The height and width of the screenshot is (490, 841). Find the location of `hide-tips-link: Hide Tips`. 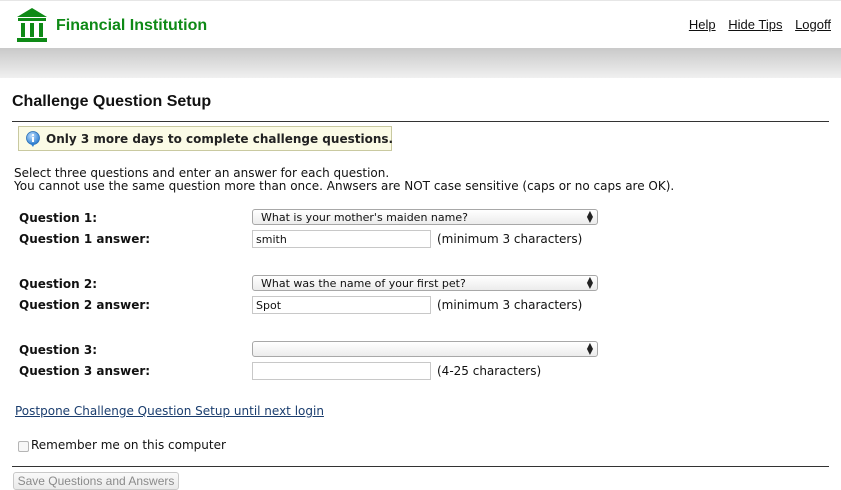

hide-tips-link: Hide Tips is located at coordinates (755, 24).